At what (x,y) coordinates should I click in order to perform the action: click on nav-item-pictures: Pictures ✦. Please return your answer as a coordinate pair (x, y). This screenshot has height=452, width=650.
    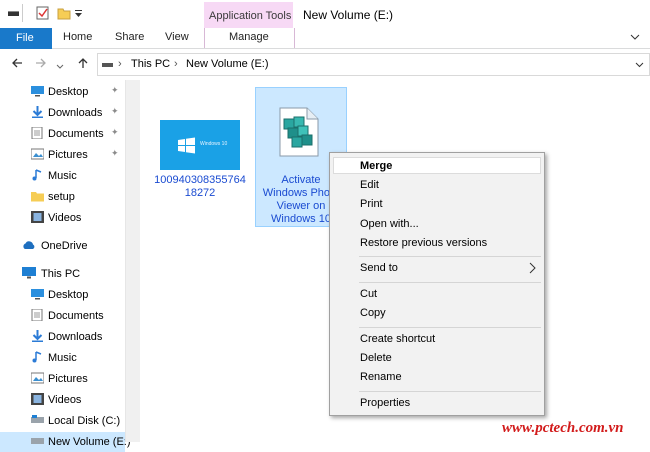
    Looking at the image, I should click on (62, 155).